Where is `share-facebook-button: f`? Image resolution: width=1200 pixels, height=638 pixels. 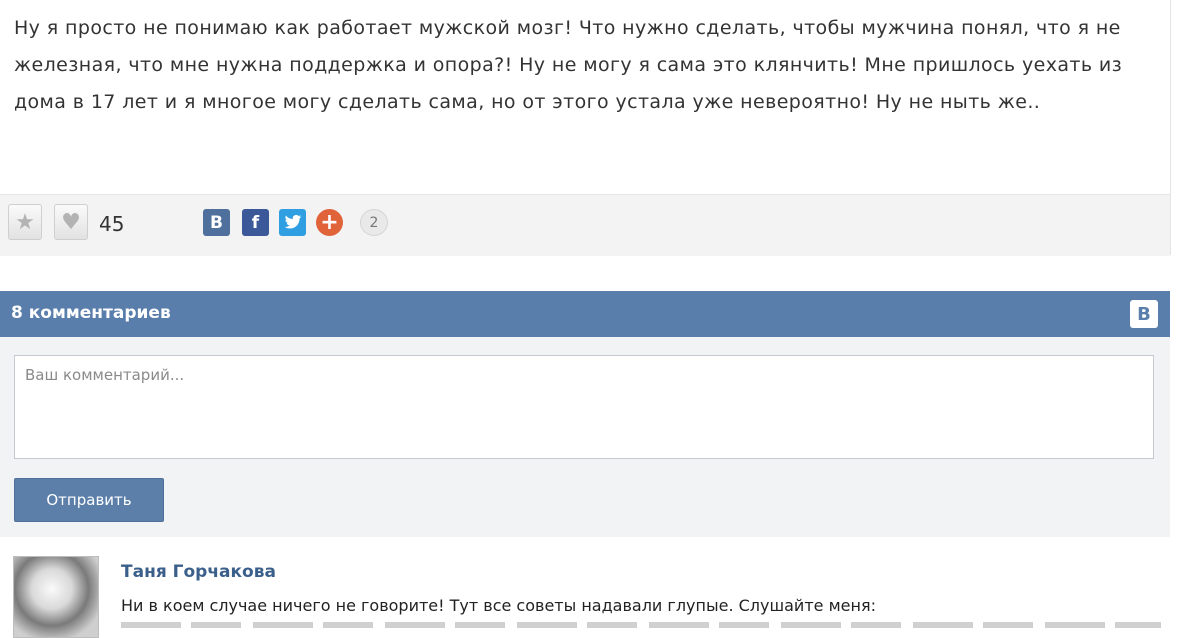 share-facebook-button: f is located at coordinates (255, 222).